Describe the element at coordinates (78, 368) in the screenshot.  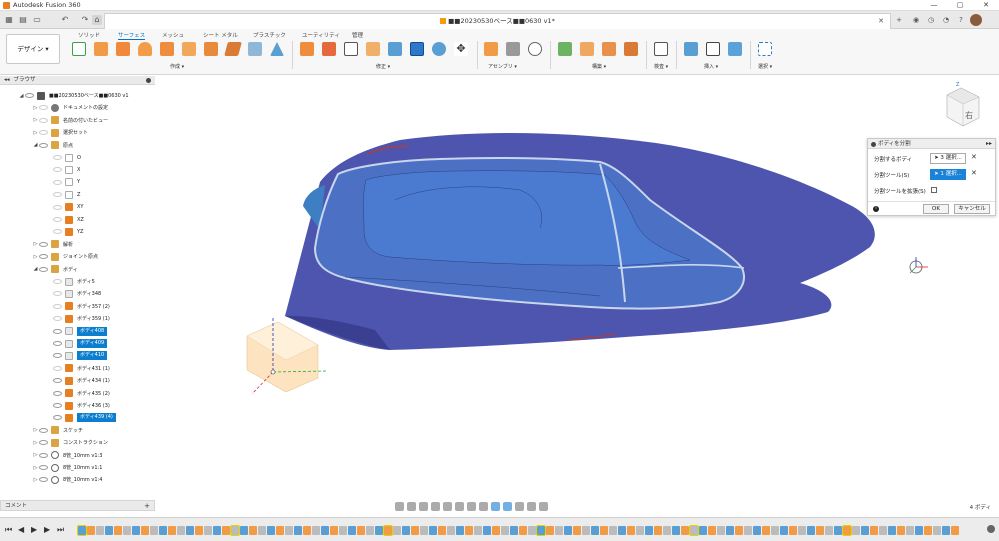
I see `browser-item: ボディ431 (1)` at that location.